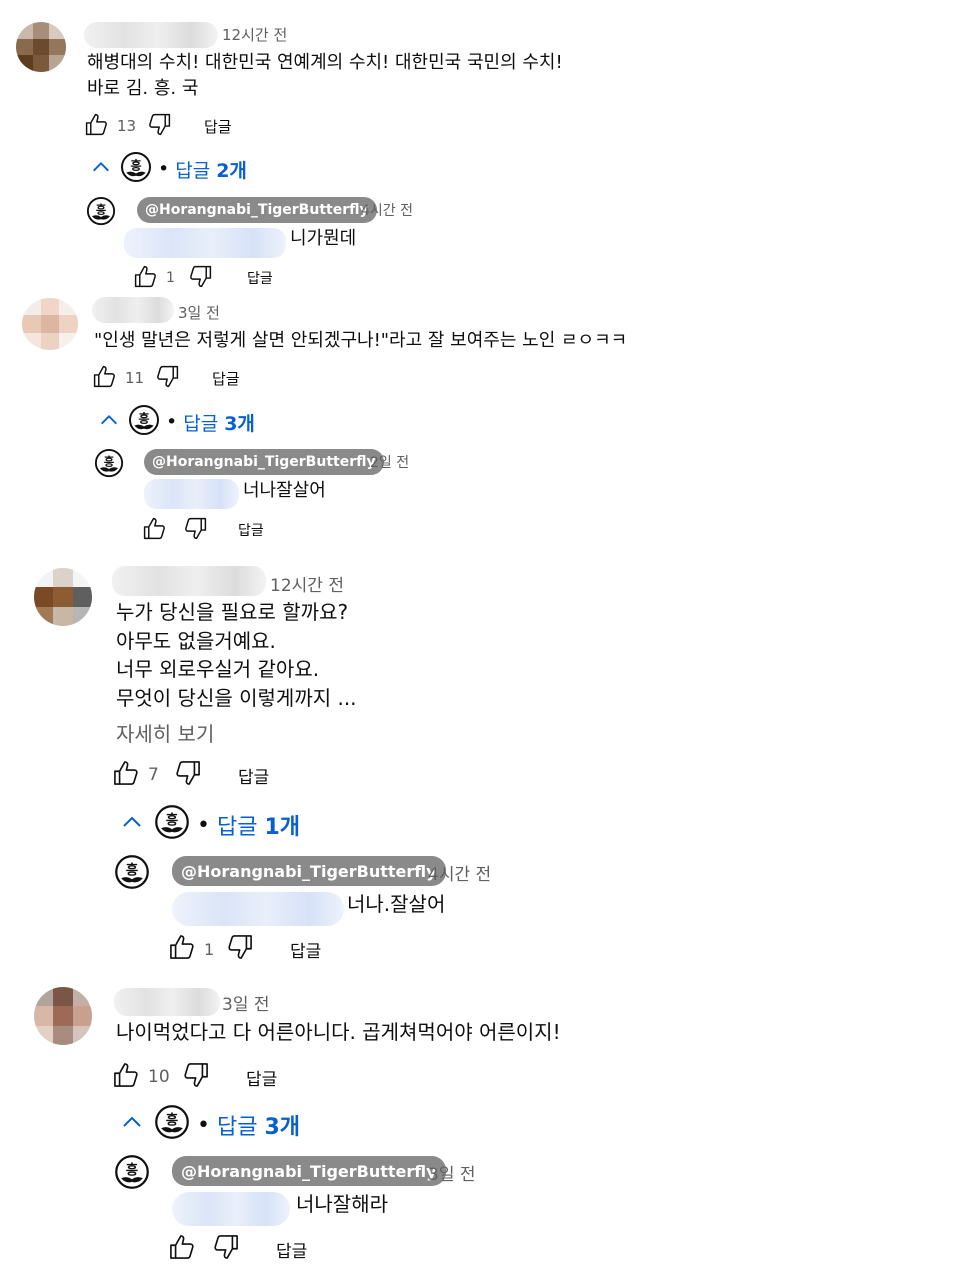  I want to click on replies-count: 3개, so click(282, 1127).